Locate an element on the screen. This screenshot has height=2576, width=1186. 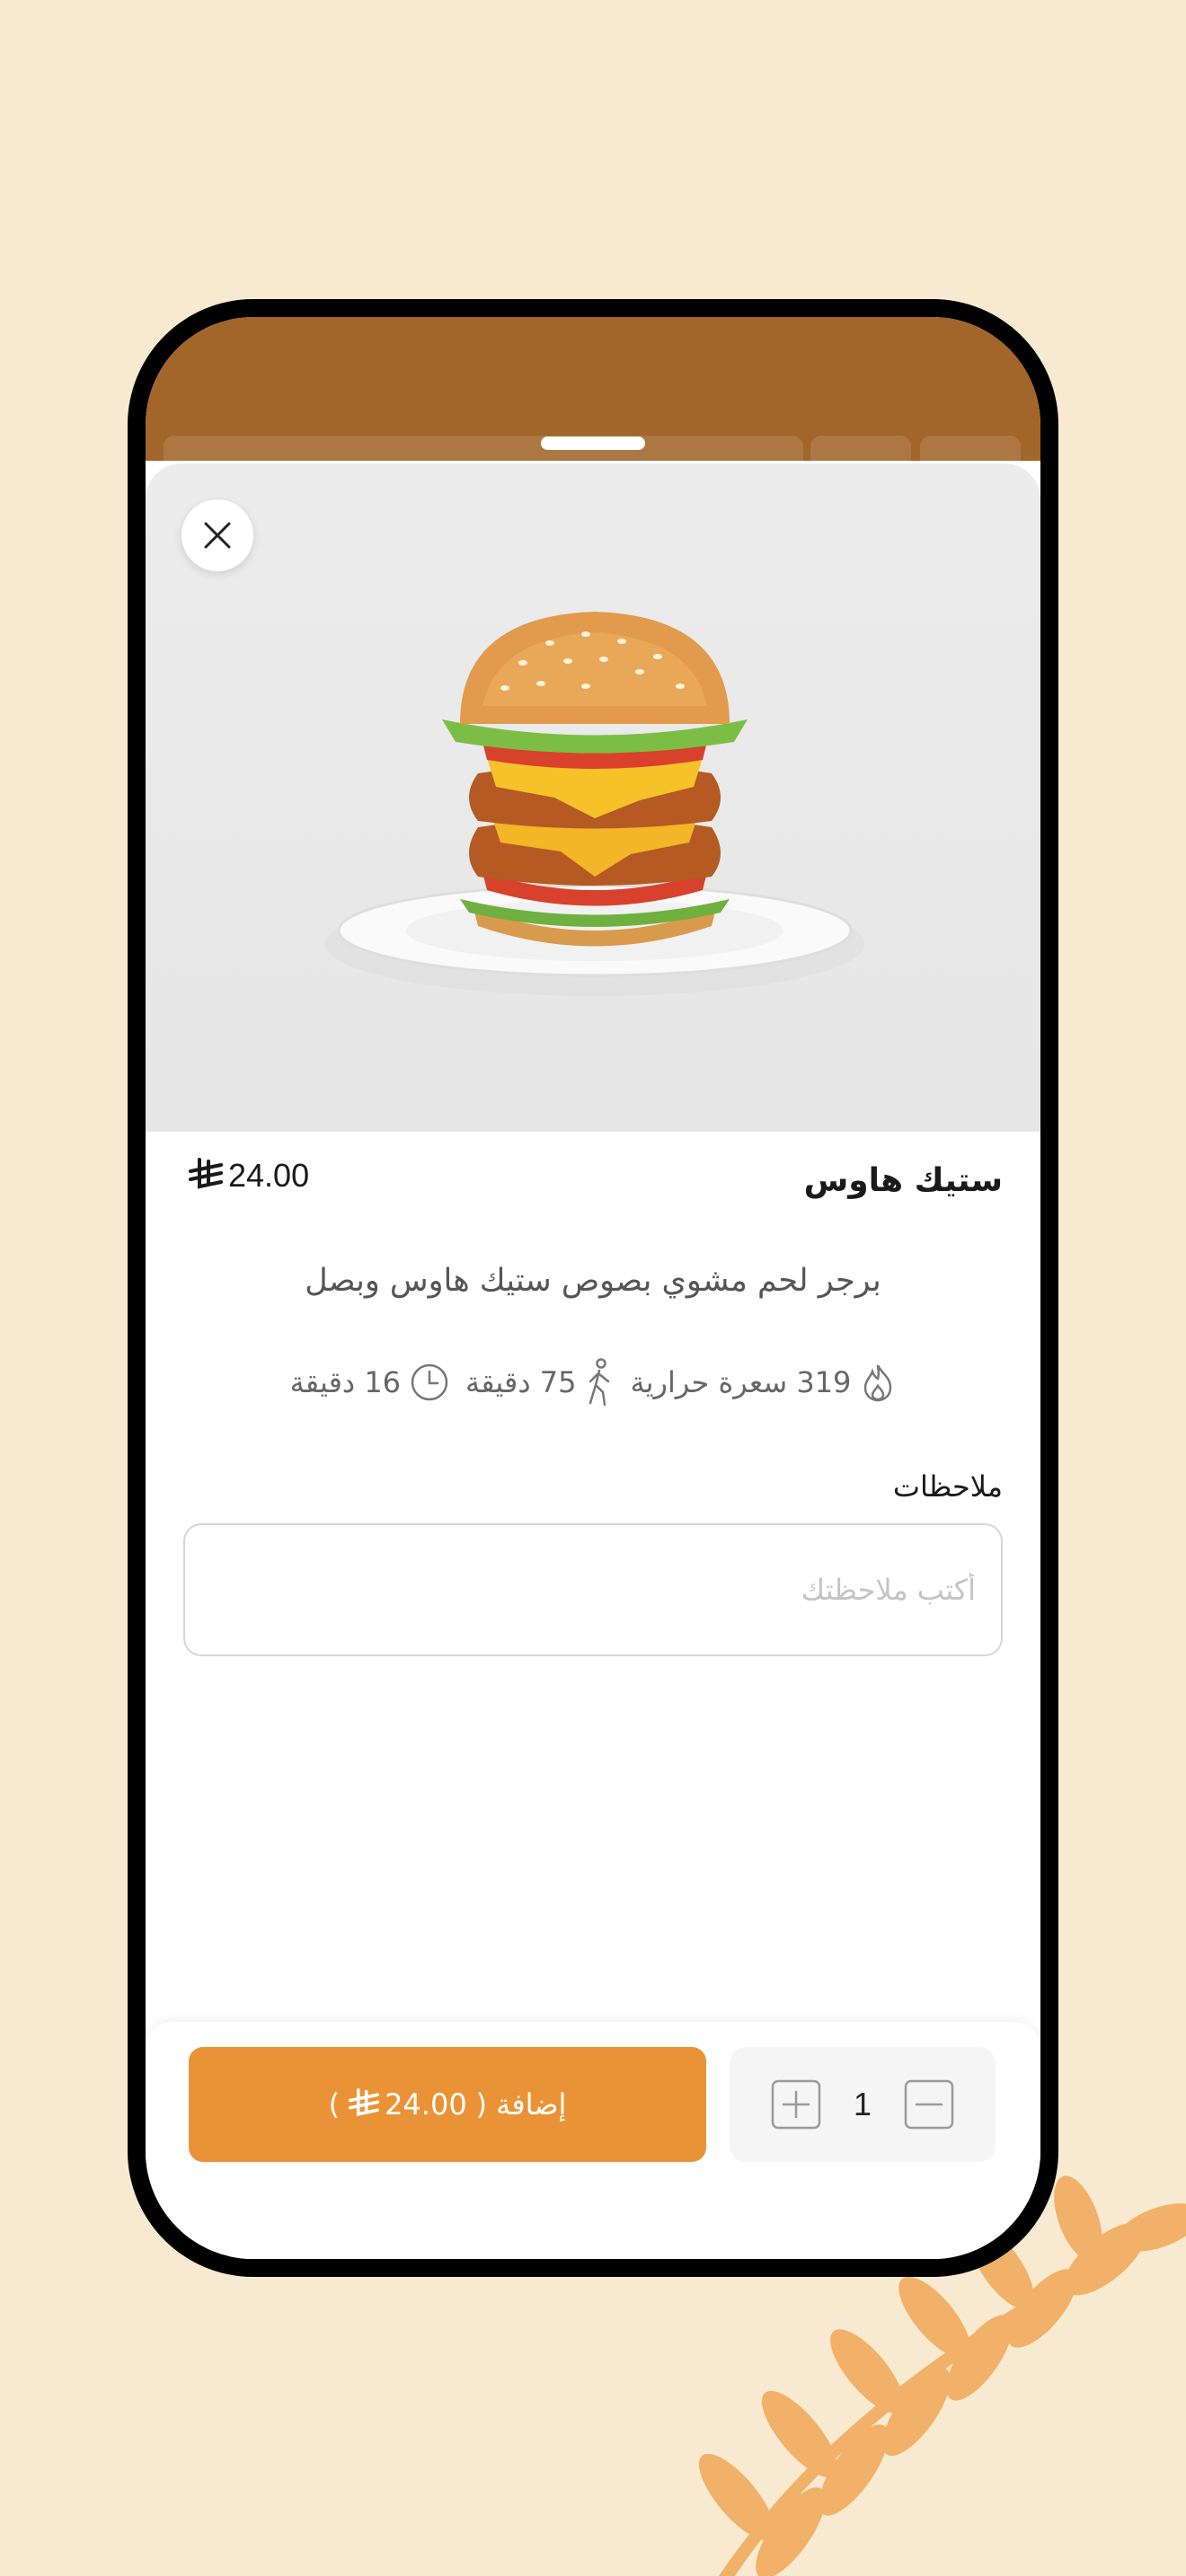
walk-time-text: 75 دقيقة is located at coordinates (521, 1382).